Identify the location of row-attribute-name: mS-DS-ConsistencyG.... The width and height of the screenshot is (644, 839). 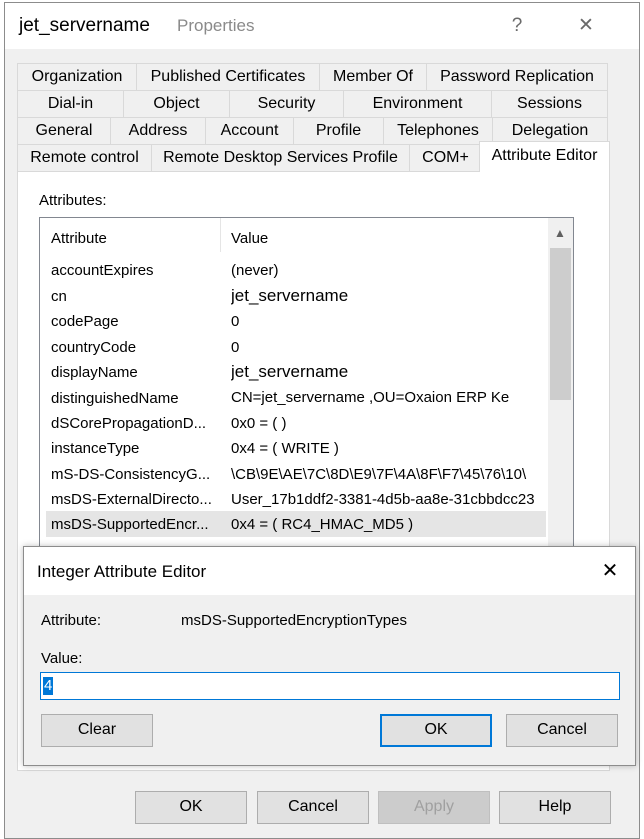
(136, 474).